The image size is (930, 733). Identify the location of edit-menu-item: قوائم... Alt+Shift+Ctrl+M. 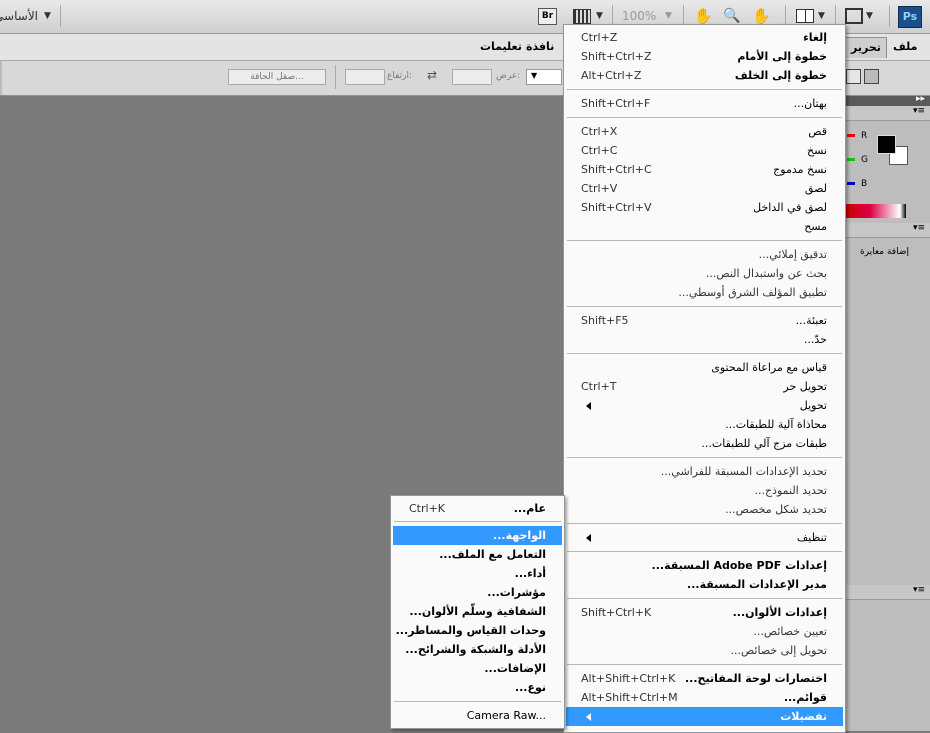
(704, 697).